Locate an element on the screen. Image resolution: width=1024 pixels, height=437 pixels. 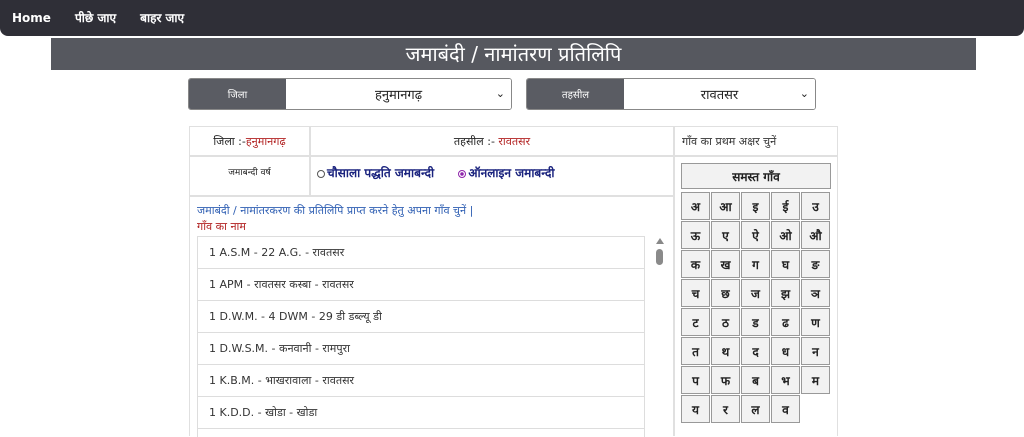
list-item: 1 D.W.S.M. - कनवानी - रामपुरा is located at coordinates (421, 349).